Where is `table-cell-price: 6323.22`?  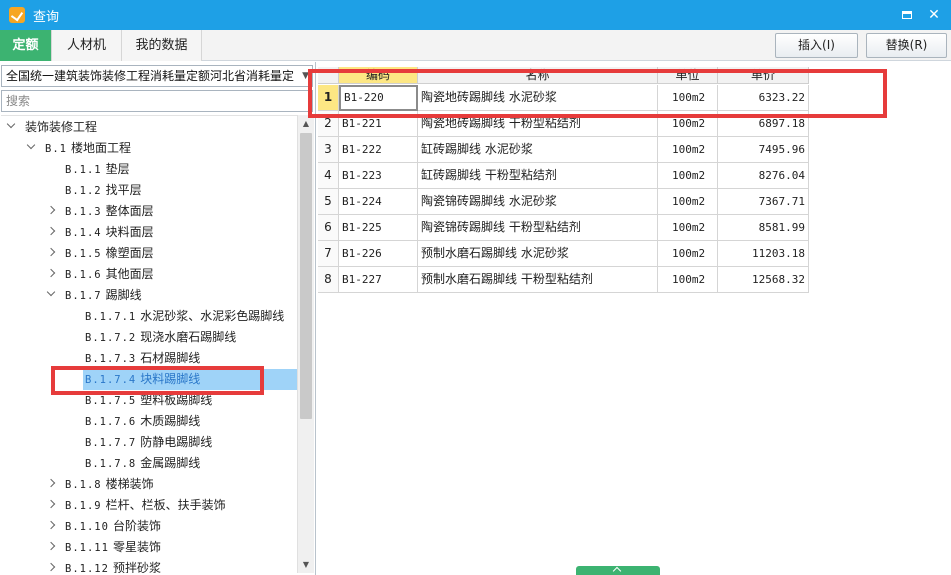 table-cell-price: 6323.22 is located at coordinates (763, 98).